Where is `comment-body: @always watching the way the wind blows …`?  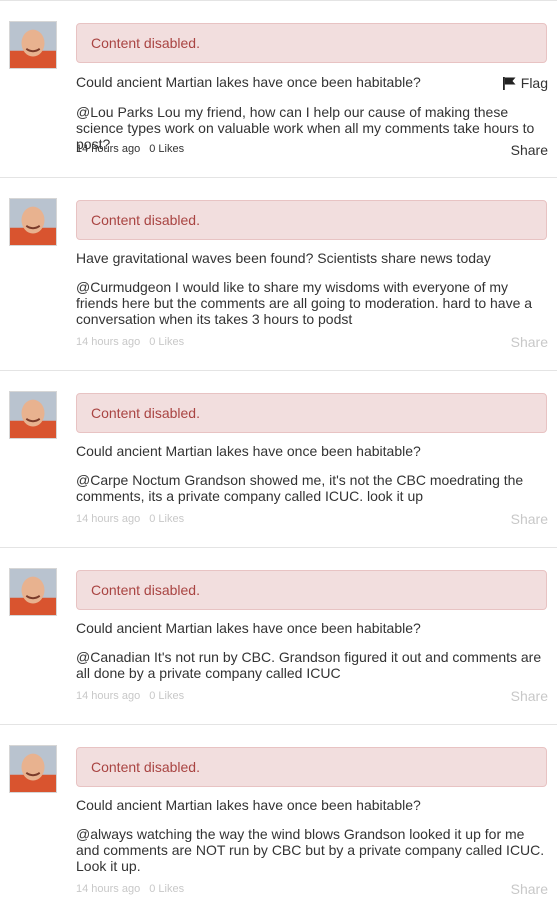
comment-body: @always watching the way the wind blows … is located at coordinates (310, 850).